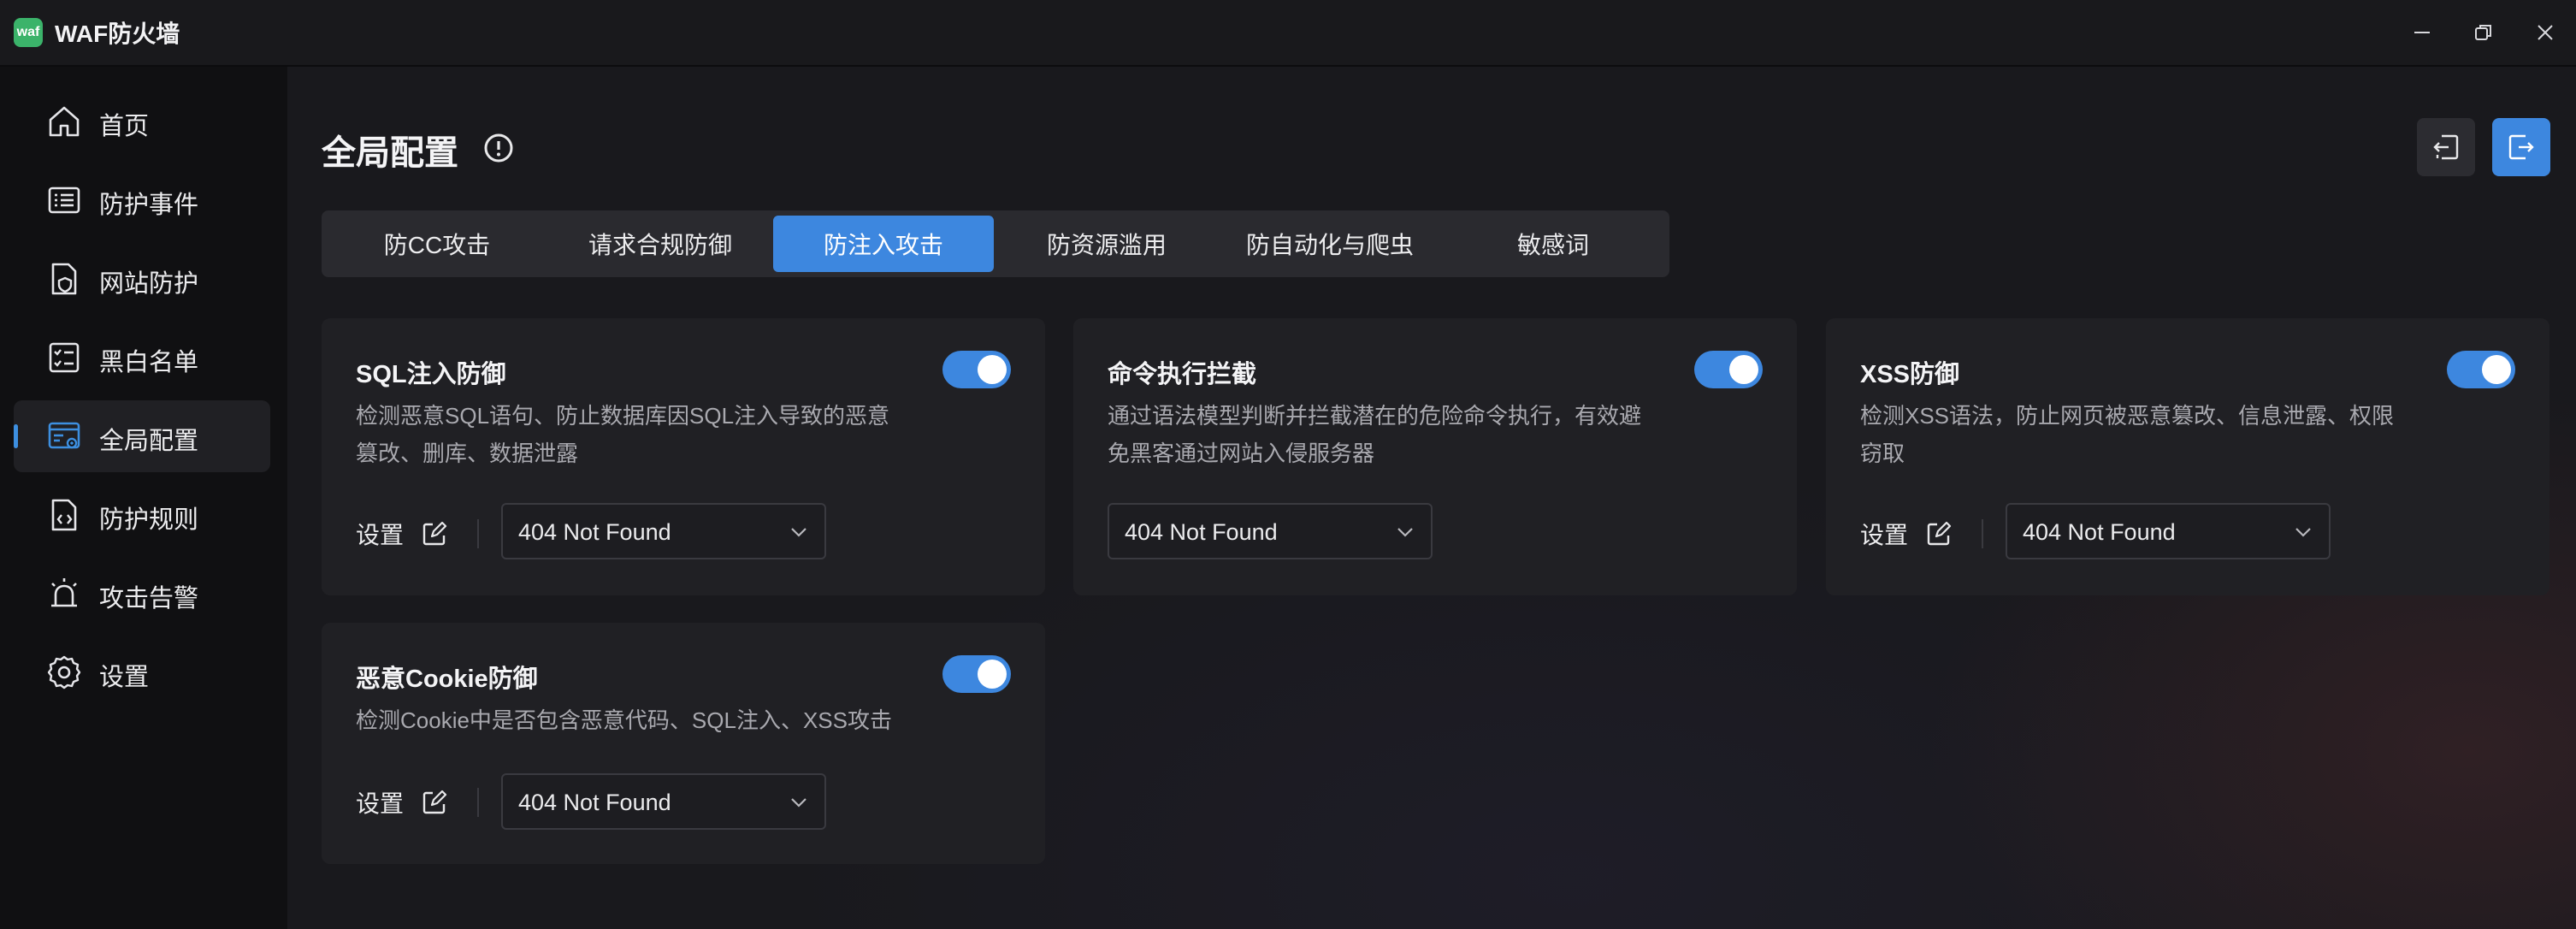  What do you see at coordinates (976, 369) in the screenshot?
I see `sql-injection-toggle` at bounding box center [976, 369].